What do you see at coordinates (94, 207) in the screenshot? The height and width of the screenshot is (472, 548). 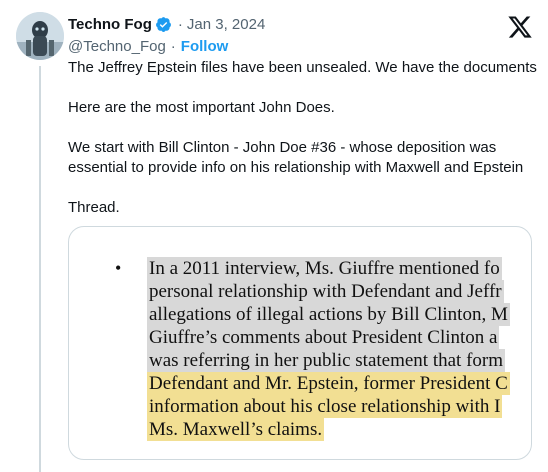 I see `tweet-paragraph: Thread.` at bounding box center [94, 207].